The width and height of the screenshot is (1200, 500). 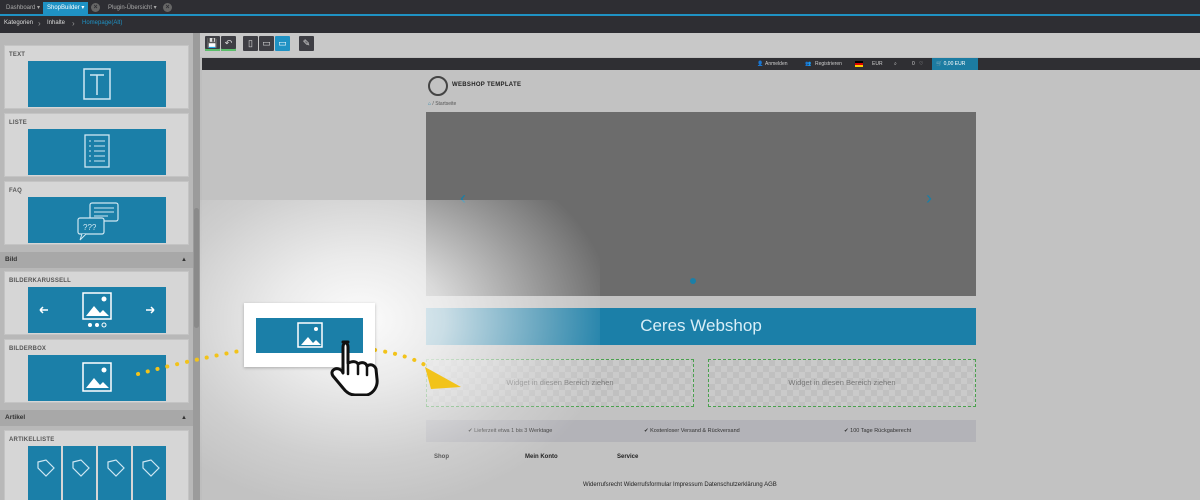 What do you see at coordinates (96, 418) in the screenshot?
I see `section-artikel: Artikel ▲` at bounding box center [96, 418].